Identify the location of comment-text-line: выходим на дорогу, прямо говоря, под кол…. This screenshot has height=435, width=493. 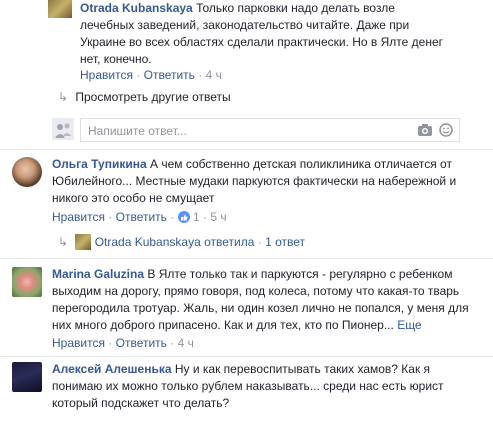
(256, 291).